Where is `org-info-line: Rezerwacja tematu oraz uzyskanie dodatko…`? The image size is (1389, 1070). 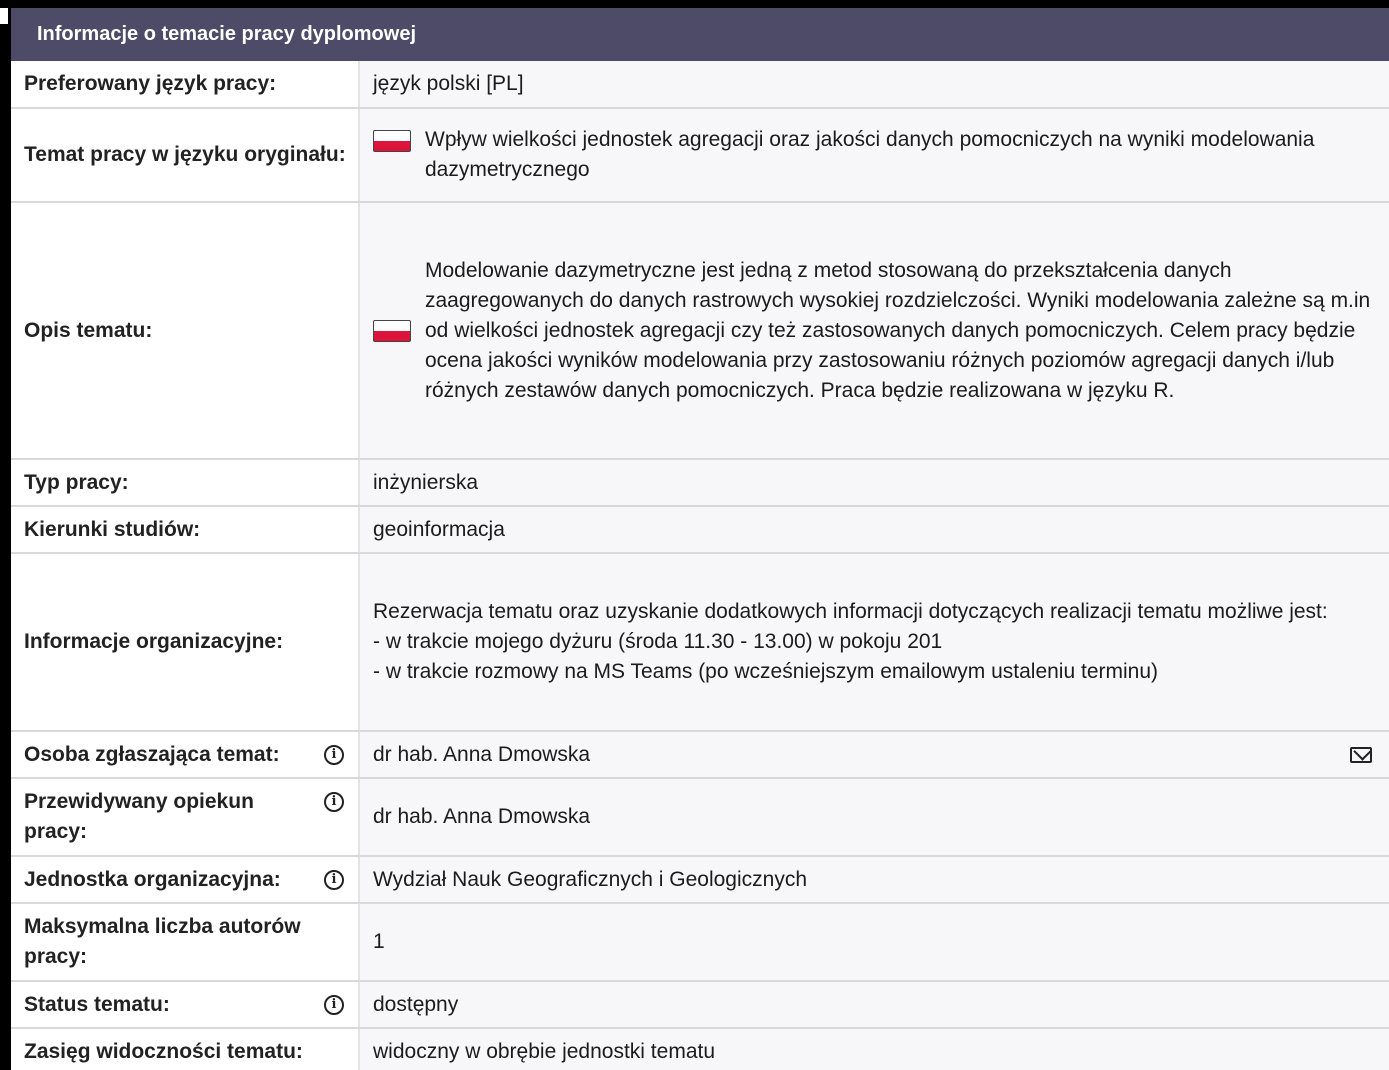 org-info-line: Rezerwacja tematu oraz uzyskanie dodatko… is located at coordinates (850, 611).